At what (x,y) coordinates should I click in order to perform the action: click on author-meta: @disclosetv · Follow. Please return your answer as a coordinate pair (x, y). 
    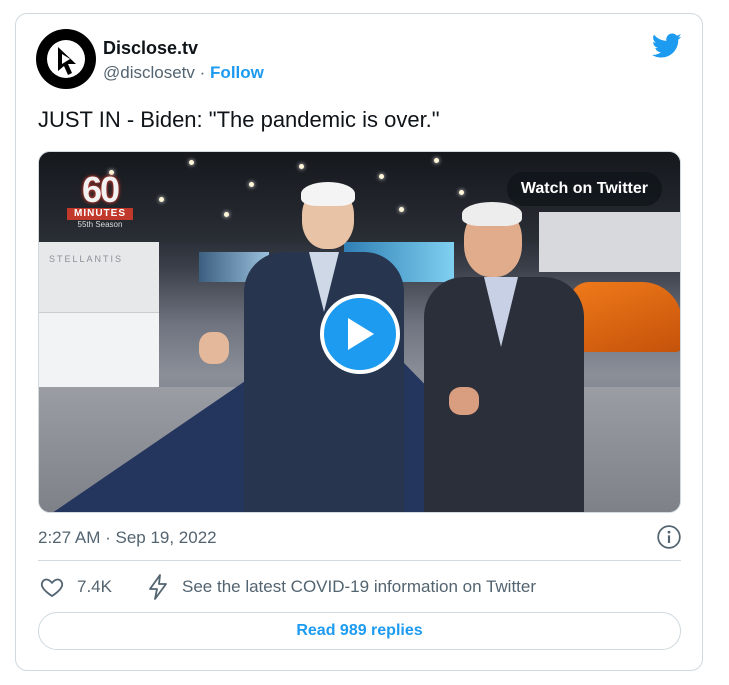
    Looking at the image, I should click on (183, 73).